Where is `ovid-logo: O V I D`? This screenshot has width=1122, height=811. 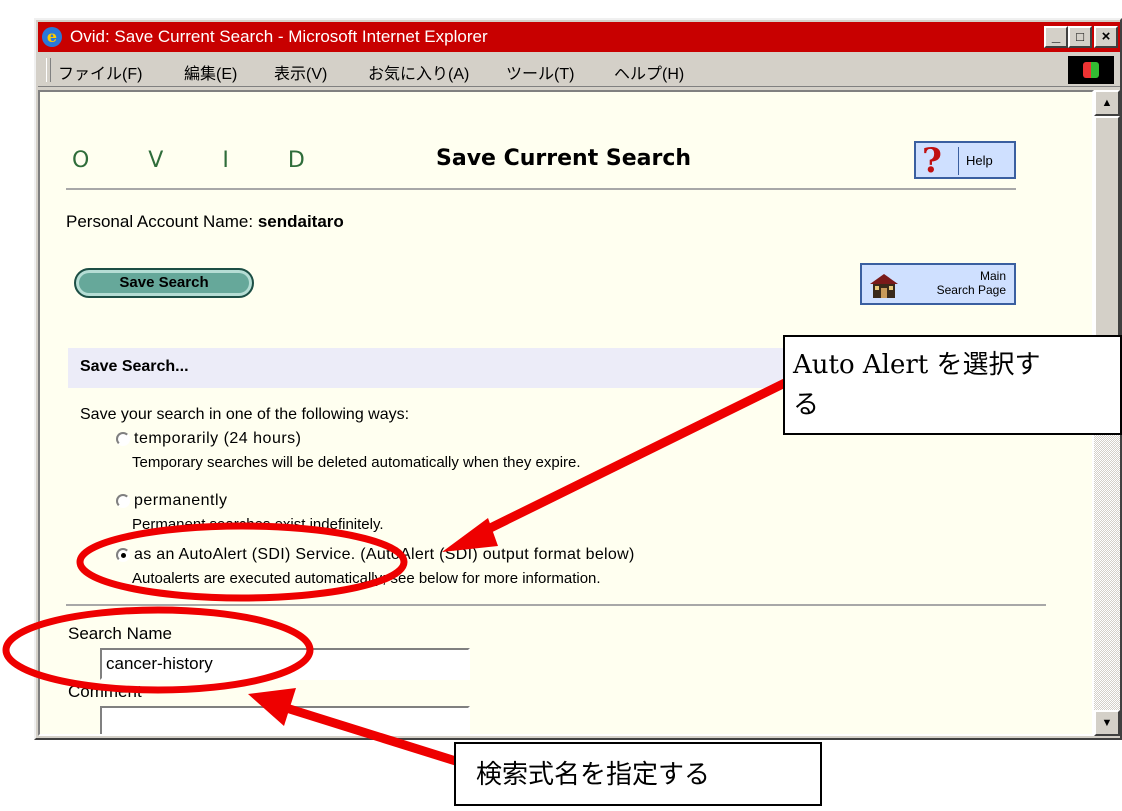
ovid-logo: O V I D is located at coordinates (201, 160).